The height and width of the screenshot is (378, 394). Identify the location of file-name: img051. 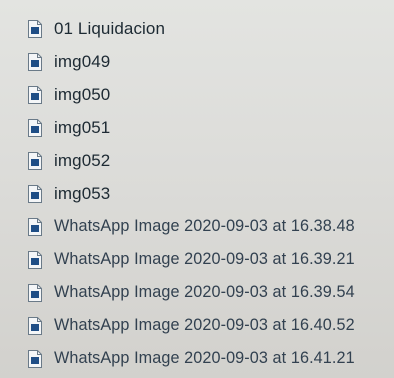
(82, 127).